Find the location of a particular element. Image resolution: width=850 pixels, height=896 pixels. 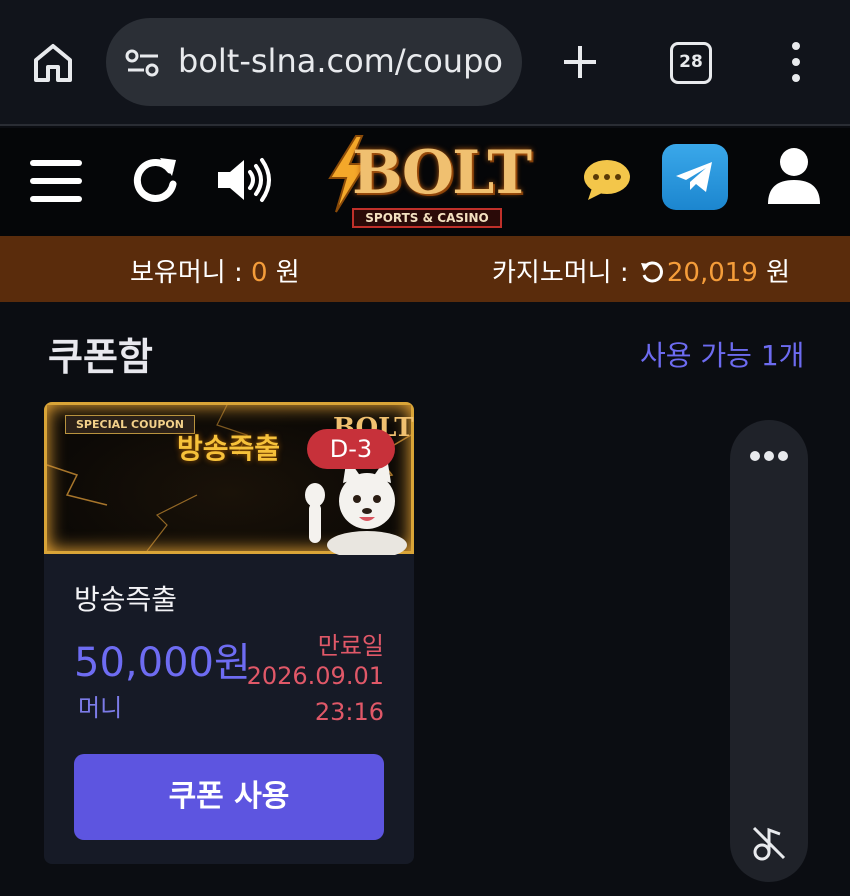

telegram-button is located at coordinates (695, 177).